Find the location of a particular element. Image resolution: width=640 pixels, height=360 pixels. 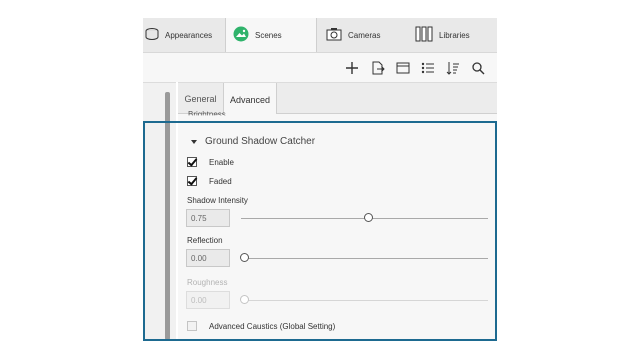

tab-label: Scenes is located at coordinates (268, 35).